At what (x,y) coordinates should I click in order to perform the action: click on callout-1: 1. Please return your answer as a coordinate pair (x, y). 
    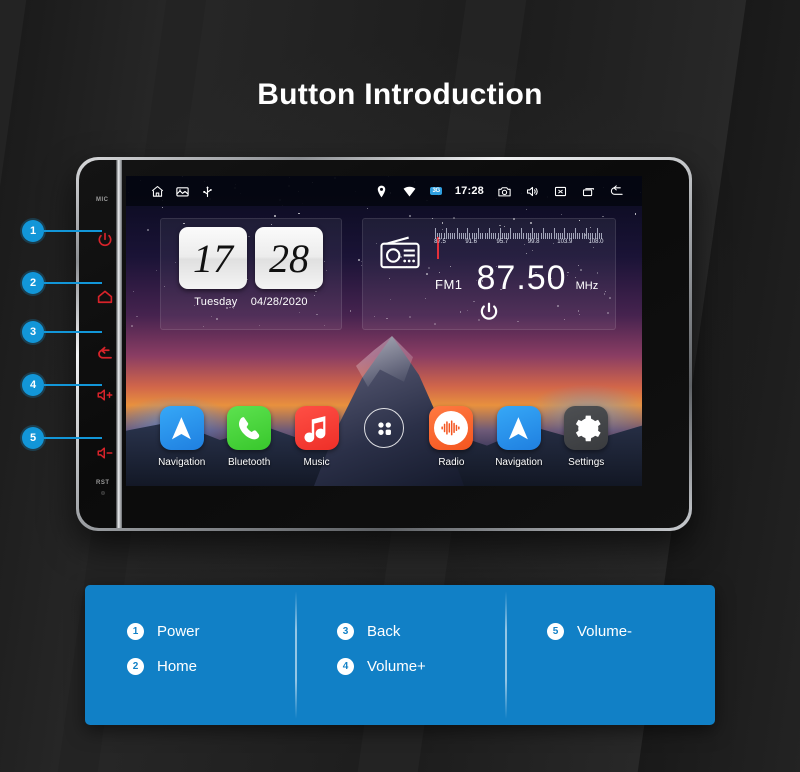
    Looking at the image, I should click on (62, 231).